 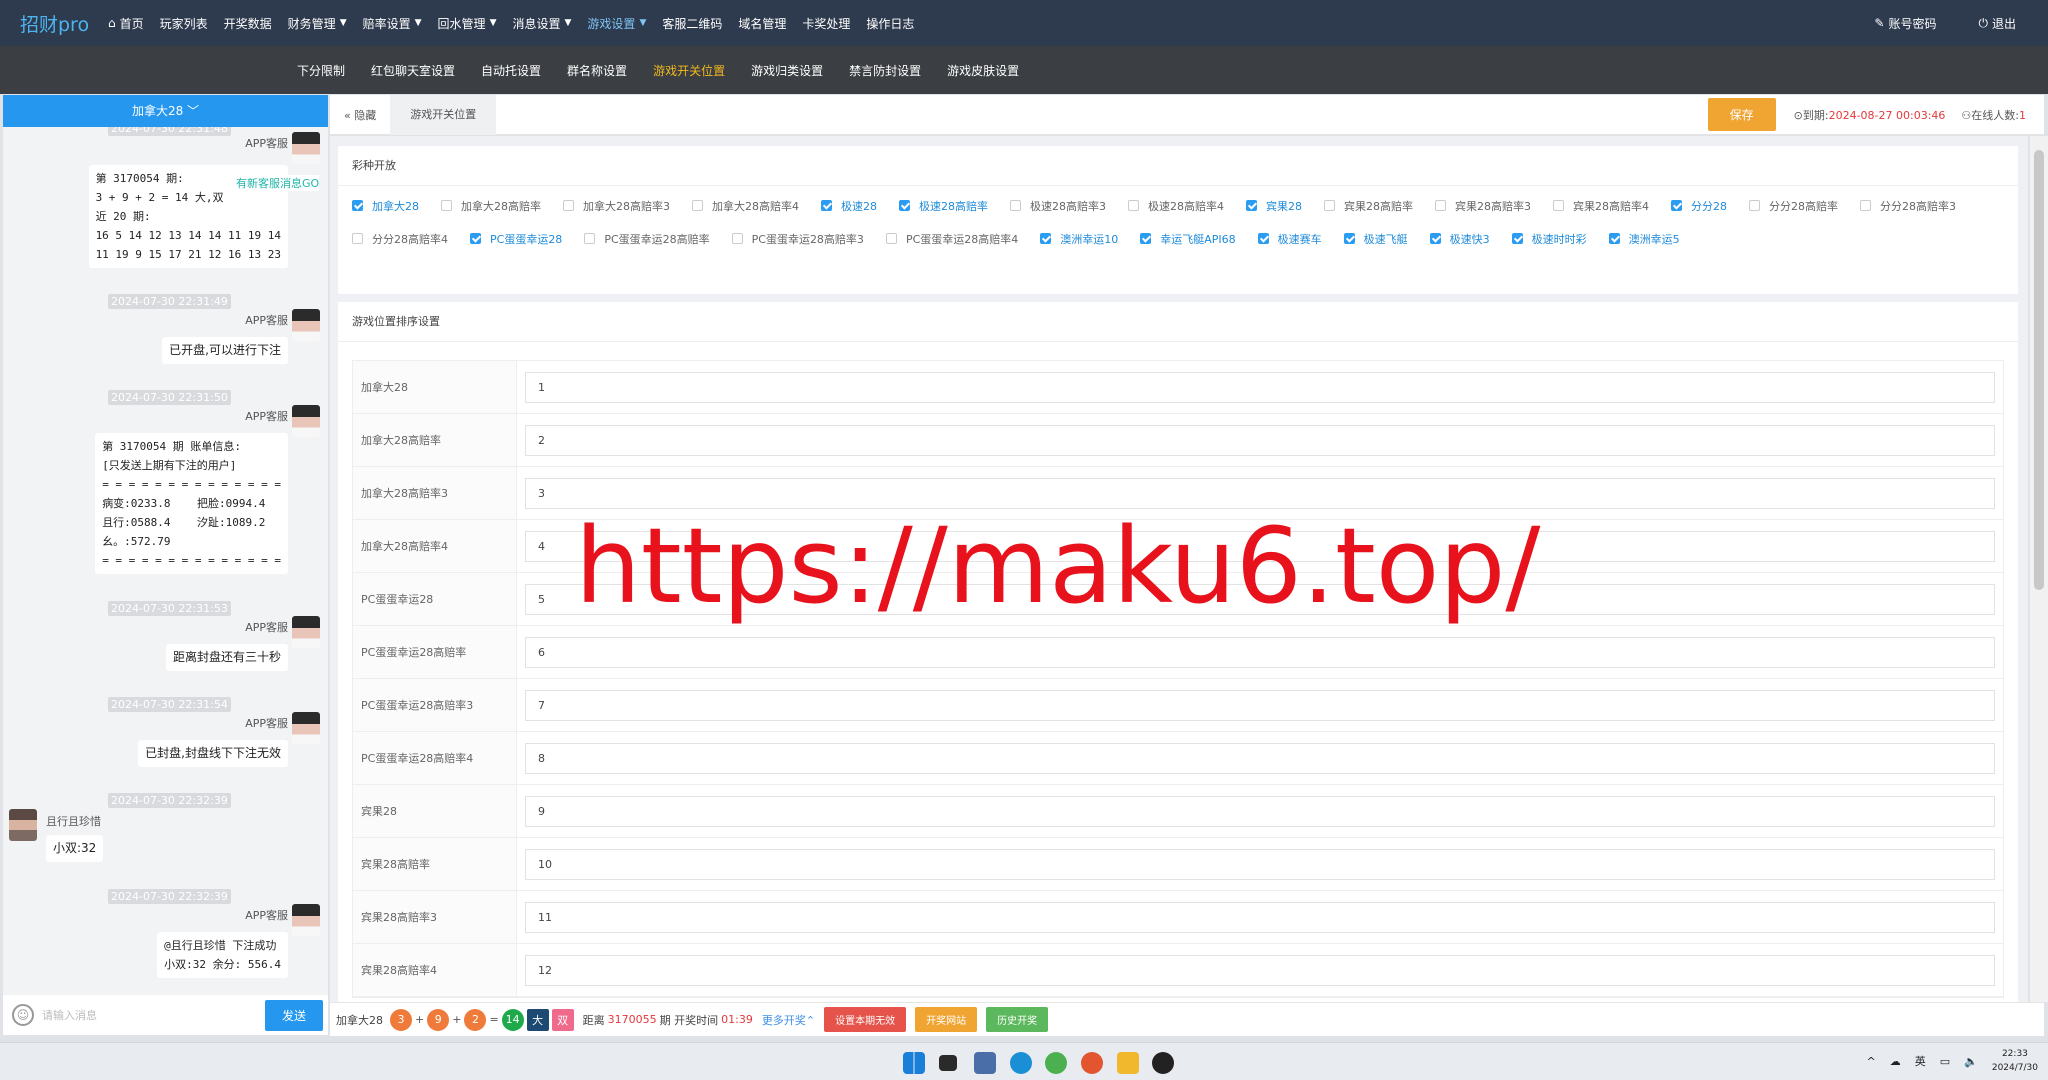 I want to click on nav-home: ⌂ 首页, so click(x=126, y=23).